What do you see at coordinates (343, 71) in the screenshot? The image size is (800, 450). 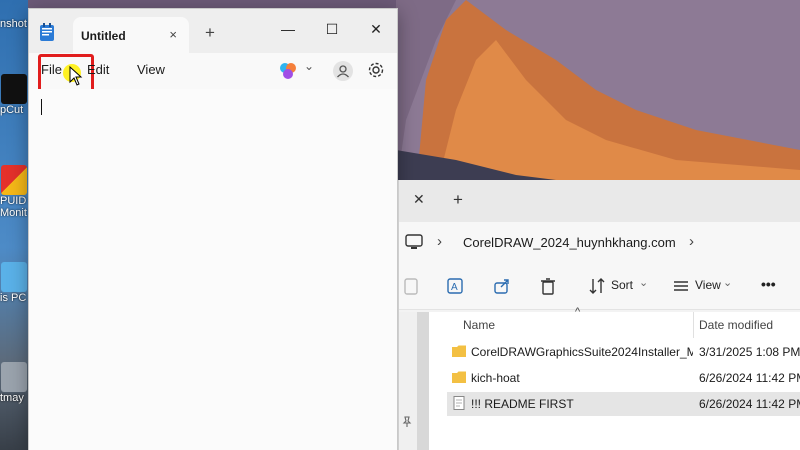 I see `account-icon` at bounding box center [343, 71].